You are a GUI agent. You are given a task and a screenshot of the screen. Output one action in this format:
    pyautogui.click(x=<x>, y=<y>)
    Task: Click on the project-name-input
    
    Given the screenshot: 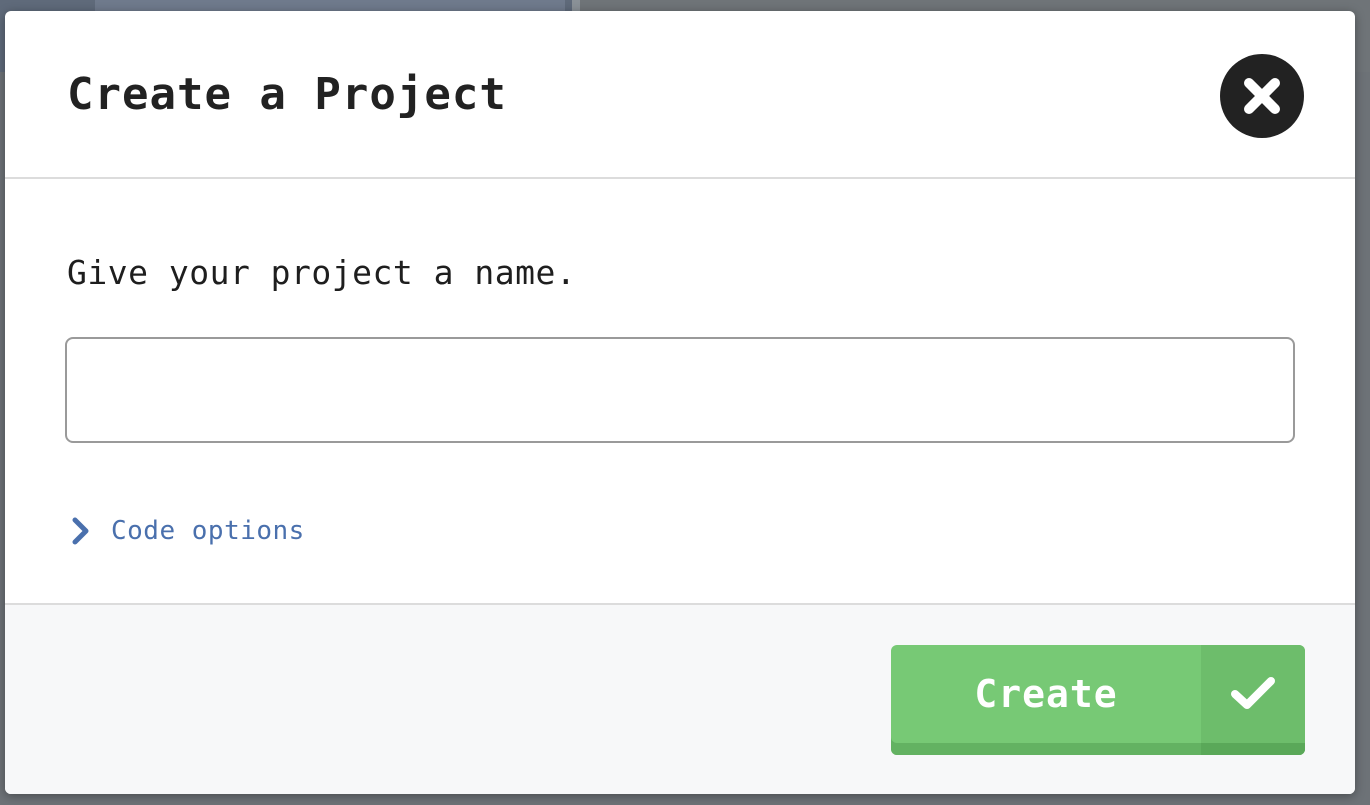 What is the action you would take?
    pyautogui.click(x=680, y=390)
    